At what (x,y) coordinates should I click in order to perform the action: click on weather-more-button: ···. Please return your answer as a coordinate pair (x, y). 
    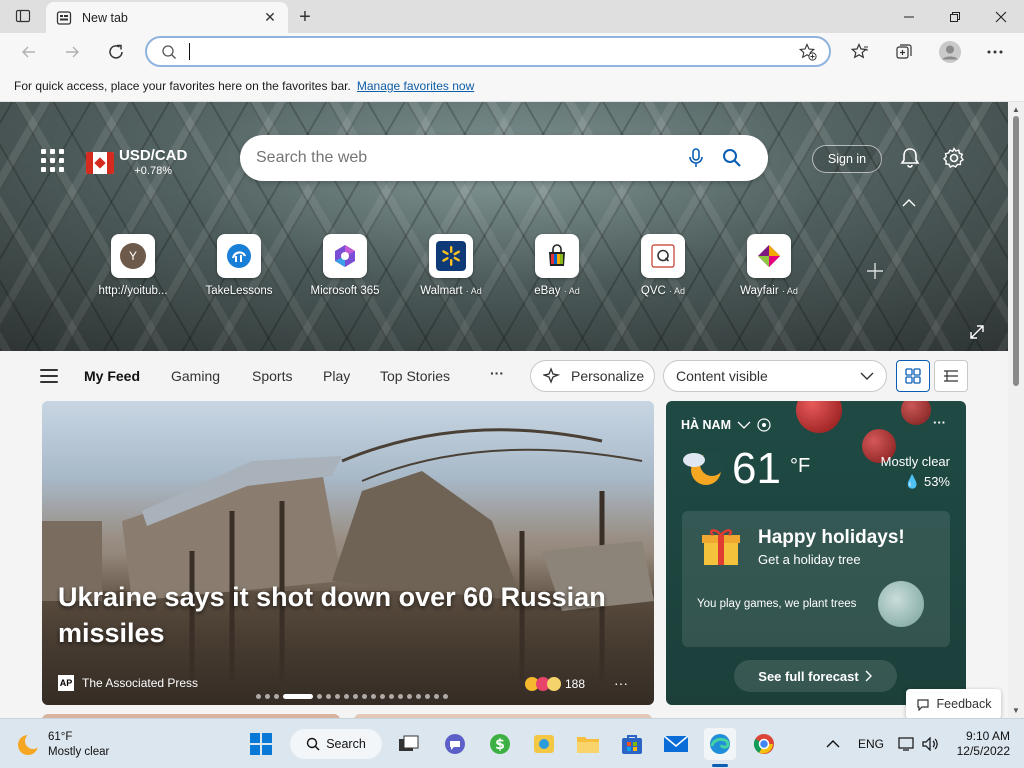
    Looking at the image, I should click on (939, 422).